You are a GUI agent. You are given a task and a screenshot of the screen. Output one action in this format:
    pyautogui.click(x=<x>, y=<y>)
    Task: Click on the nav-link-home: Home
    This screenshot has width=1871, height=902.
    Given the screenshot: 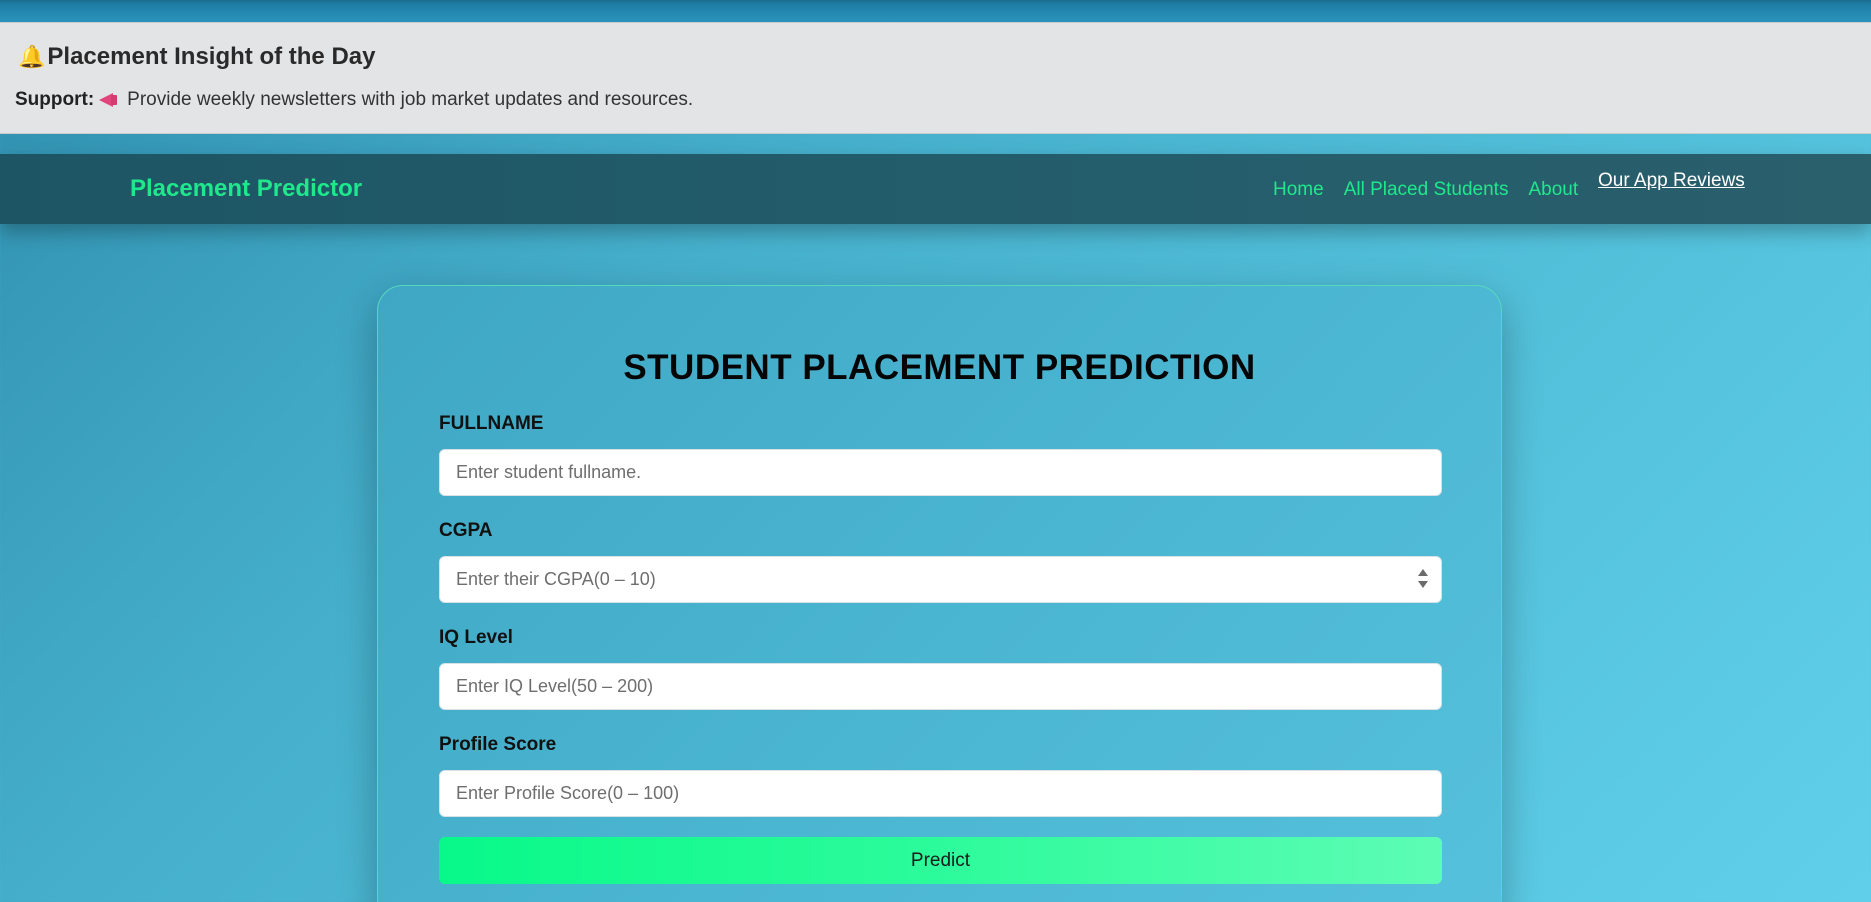 What is the action you would take?
    pyautogui.click(x=1298, y=190)
    